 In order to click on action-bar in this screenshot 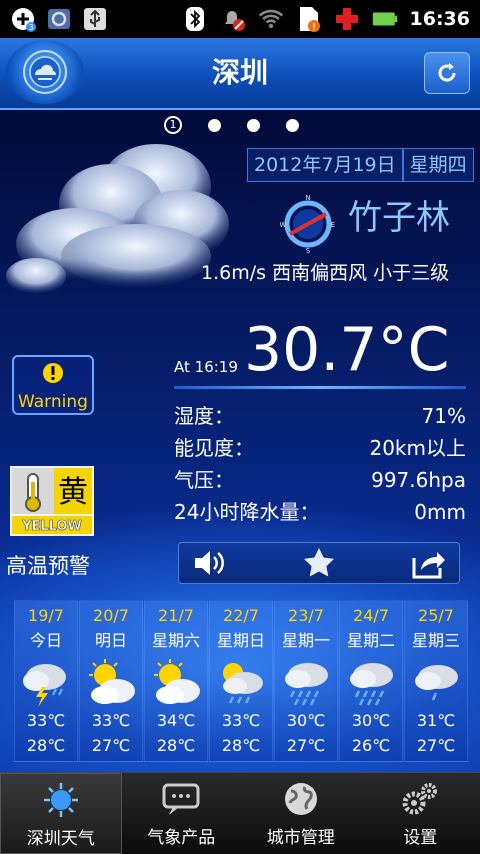, I will do `click(319, 563)`.